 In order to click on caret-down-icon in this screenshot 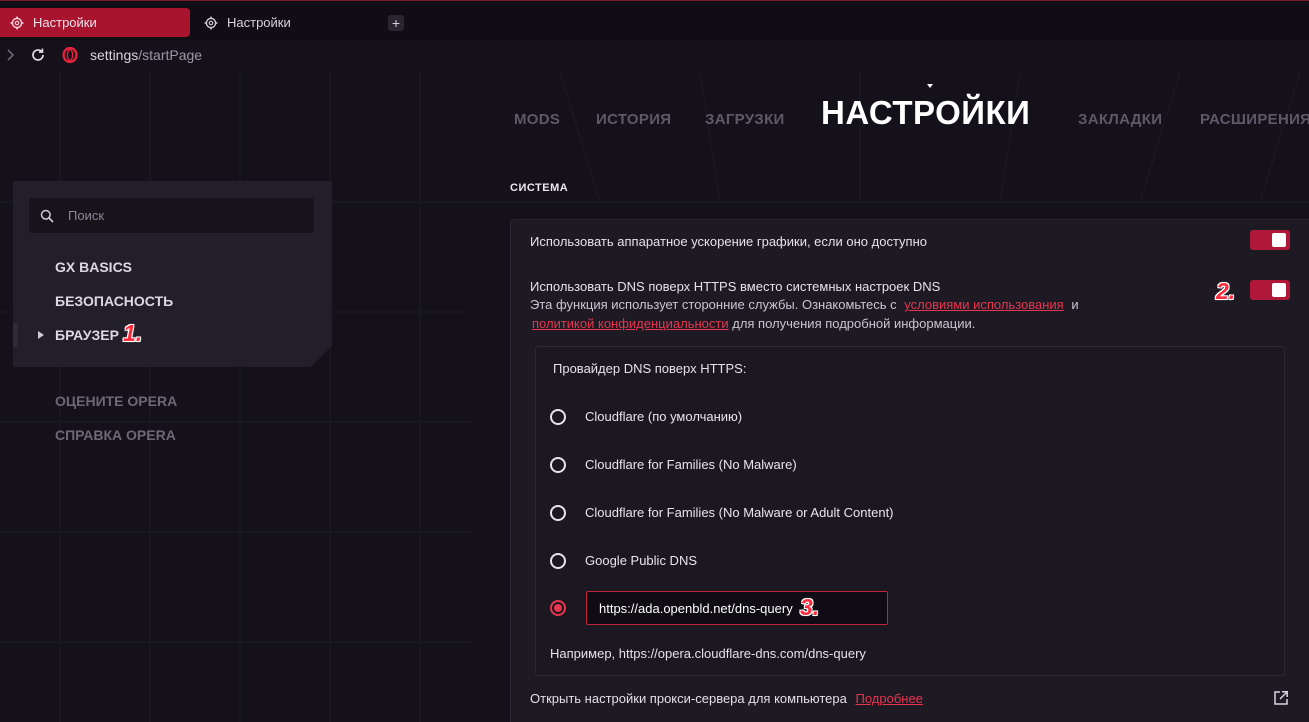, I will do `click(930, 86)`.